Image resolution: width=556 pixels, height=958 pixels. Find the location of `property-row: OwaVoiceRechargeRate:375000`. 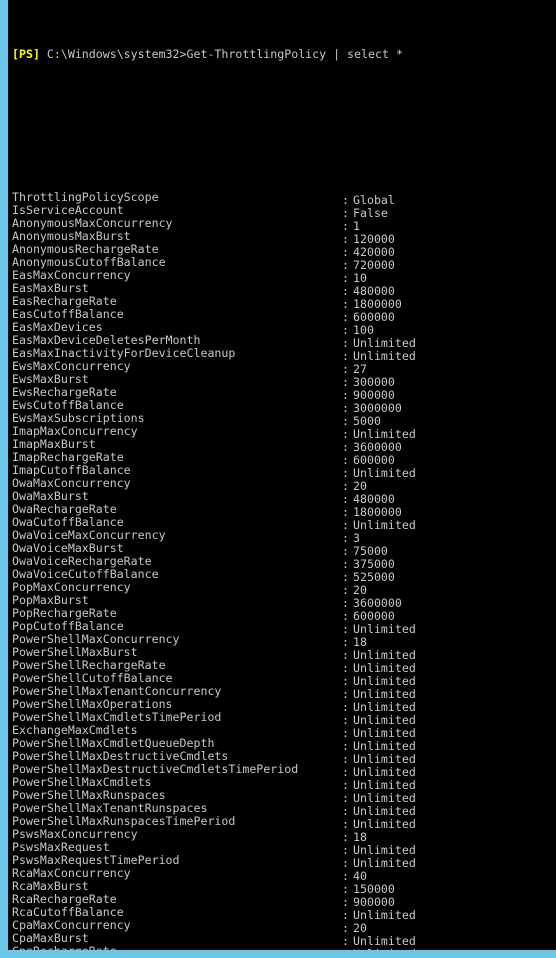

property-row: OwaVoiceRechargeRate:375000 is located at coordinates (284, 563).